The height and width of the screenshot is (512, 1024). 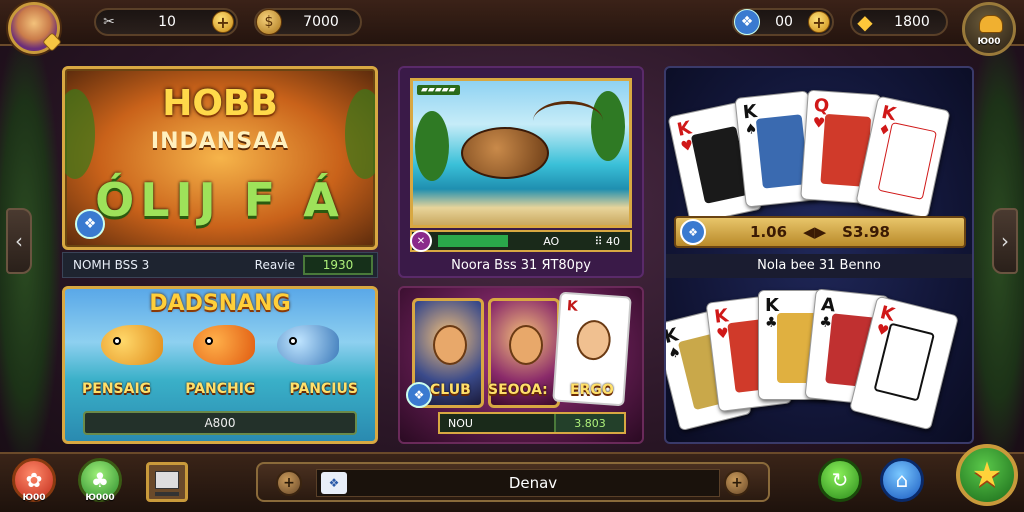 I want to click on footer-value: 3.803, so click(x=589, y=423).